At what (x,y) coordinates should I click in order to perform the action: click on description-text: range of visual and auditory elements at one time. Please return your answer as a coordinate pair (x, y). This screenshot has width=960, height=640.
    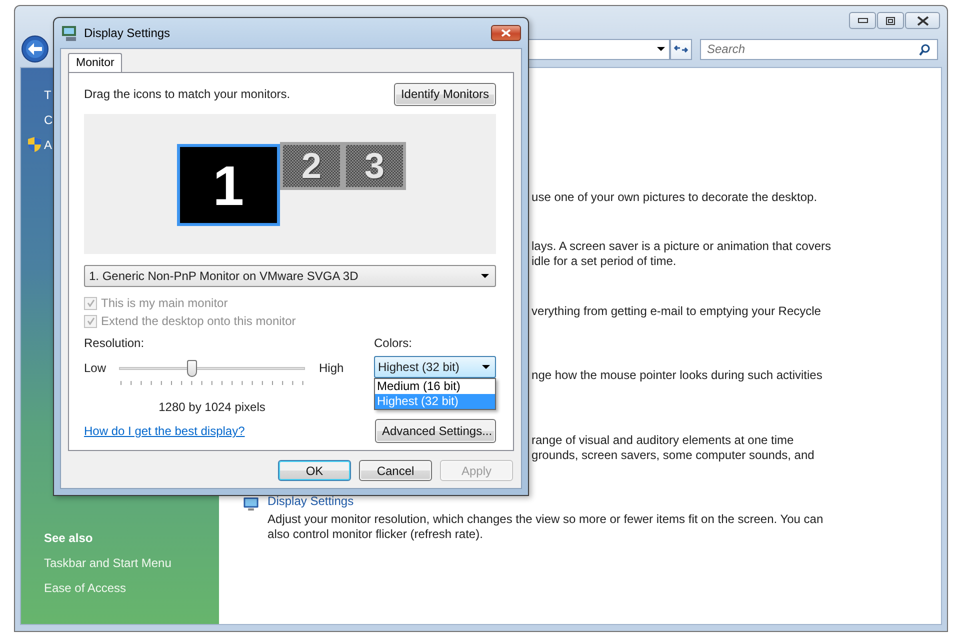
    Looking at the image, I should click on (663, 440).